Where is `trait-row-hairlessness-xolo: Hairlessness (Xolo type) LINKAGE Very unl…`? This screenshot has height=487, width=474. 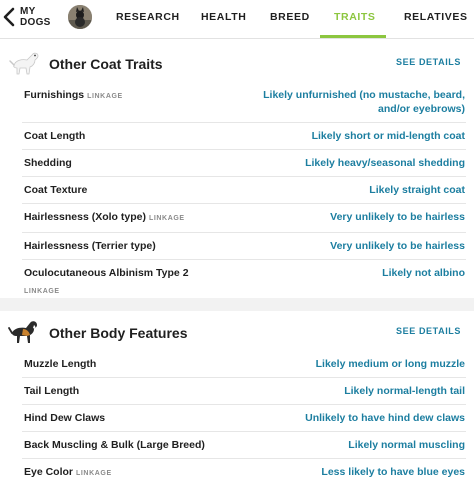 trait-row-hairlessness-xolo: Hairlessness (Xolo type) LINKAGE Very unl… is located at coordinates (244, 218).